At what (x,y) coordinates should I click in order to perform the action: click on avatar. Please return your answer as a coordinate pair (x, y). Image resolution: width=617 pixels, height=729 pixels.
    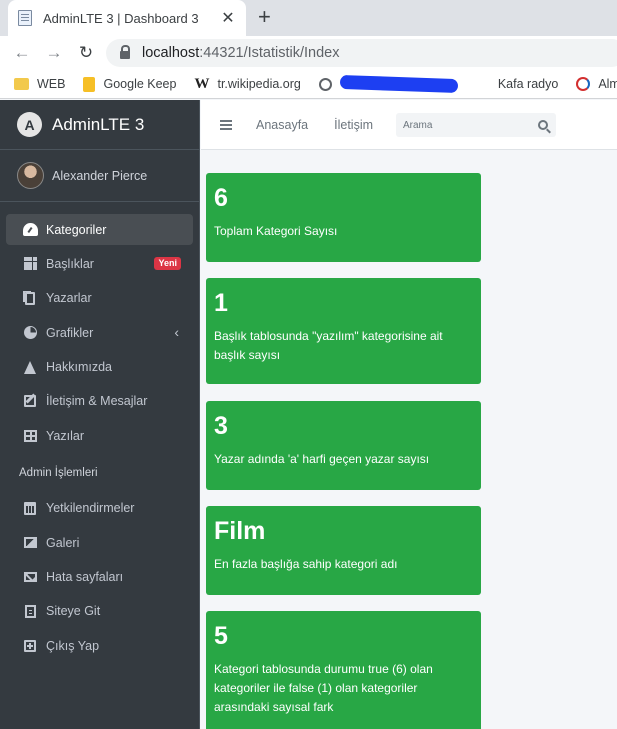
    Looking at the image, I should click on (30, 175).